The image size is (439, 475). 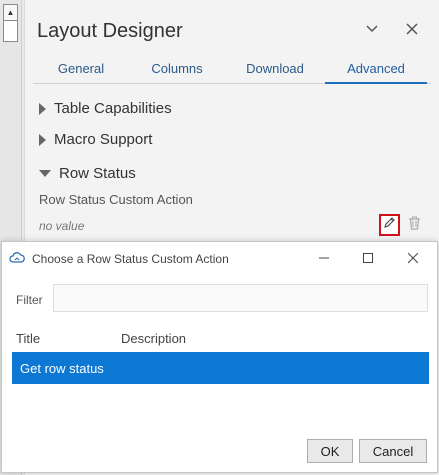 What do you see at coordinates (372, 29) in the screenshot?
I see `chevron-down-icon` at bounding box center [372, 29].